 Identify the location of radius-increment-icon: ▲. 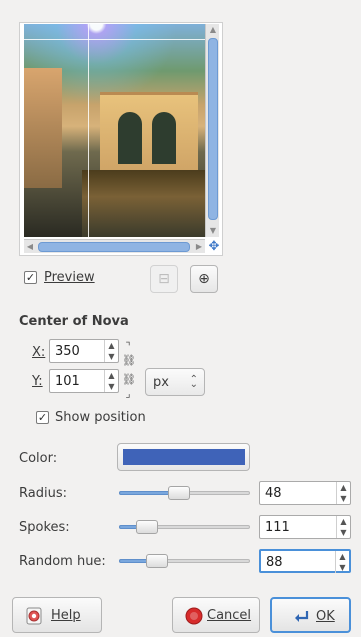
(343, 487).